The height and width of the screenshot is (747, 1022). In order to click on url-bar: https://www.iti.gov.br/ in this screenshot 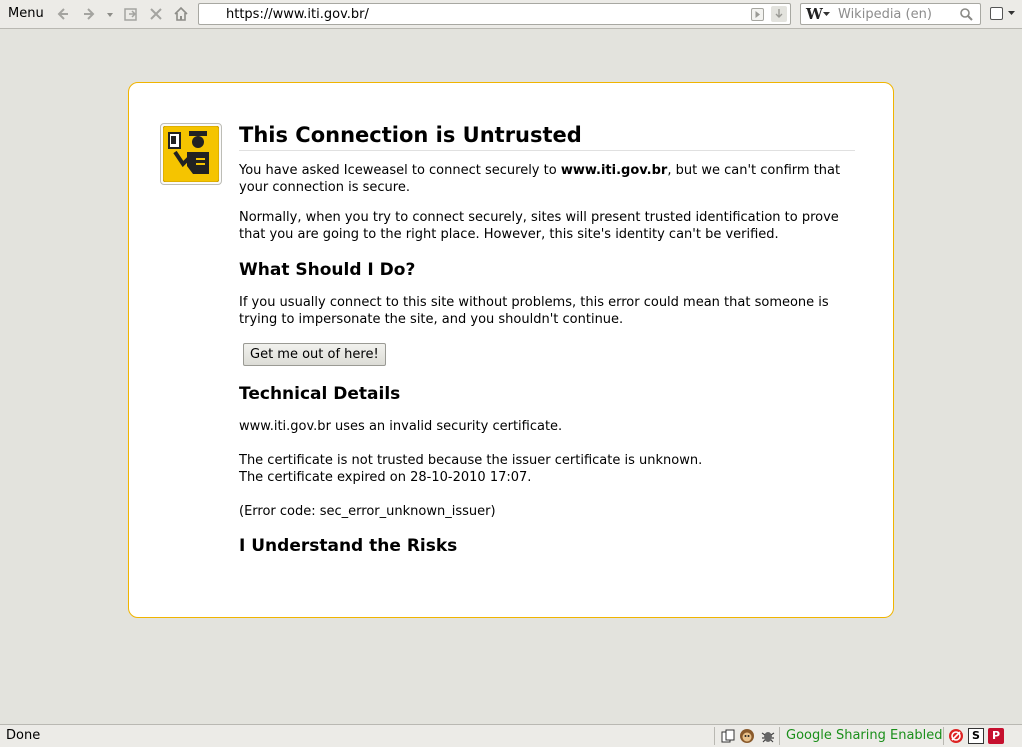, I will do `click(494, 14)`.